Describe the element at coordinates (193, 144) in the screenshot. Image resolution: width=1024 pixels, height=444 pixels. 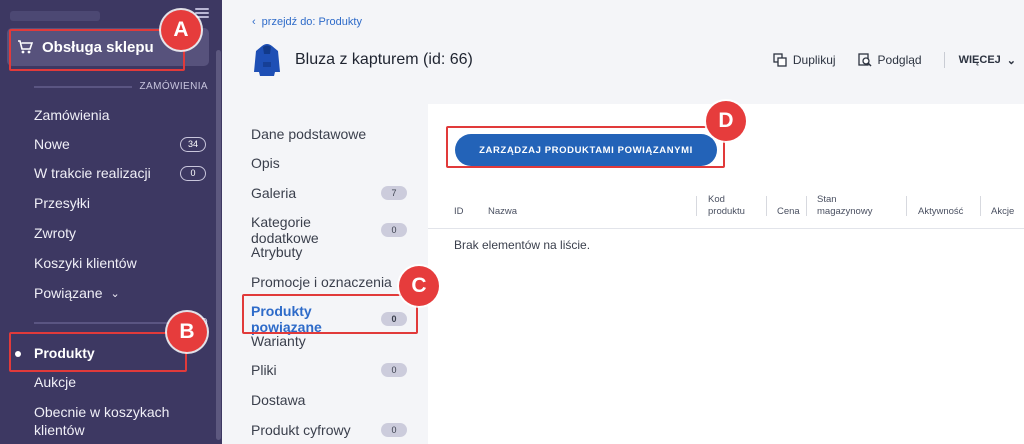
I see `count-badge: 34` at that location.